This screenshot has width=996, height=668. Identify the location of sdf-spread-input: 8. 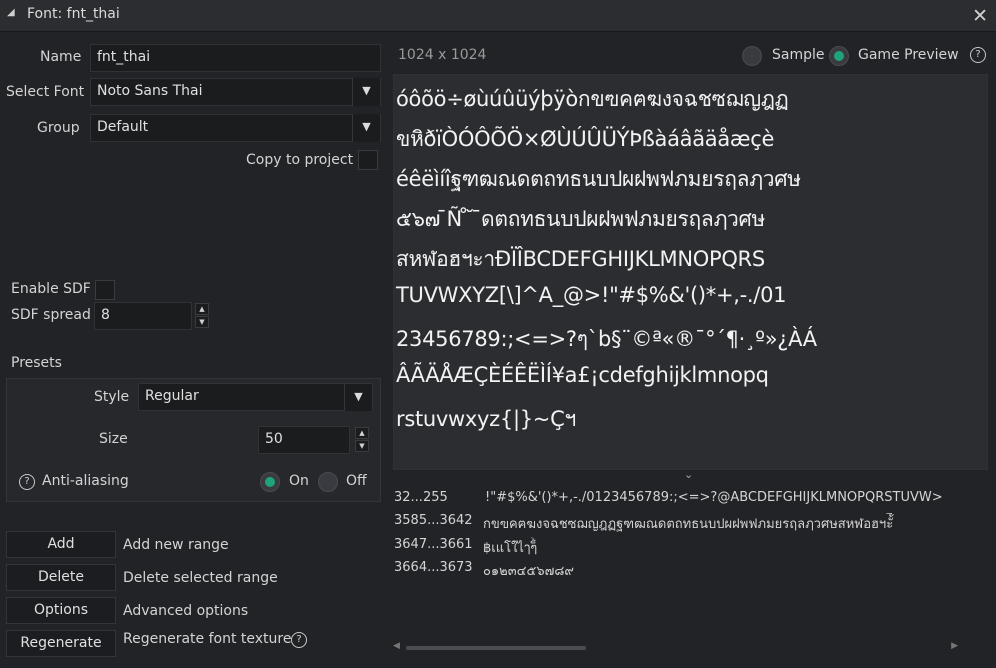
(143, 316).